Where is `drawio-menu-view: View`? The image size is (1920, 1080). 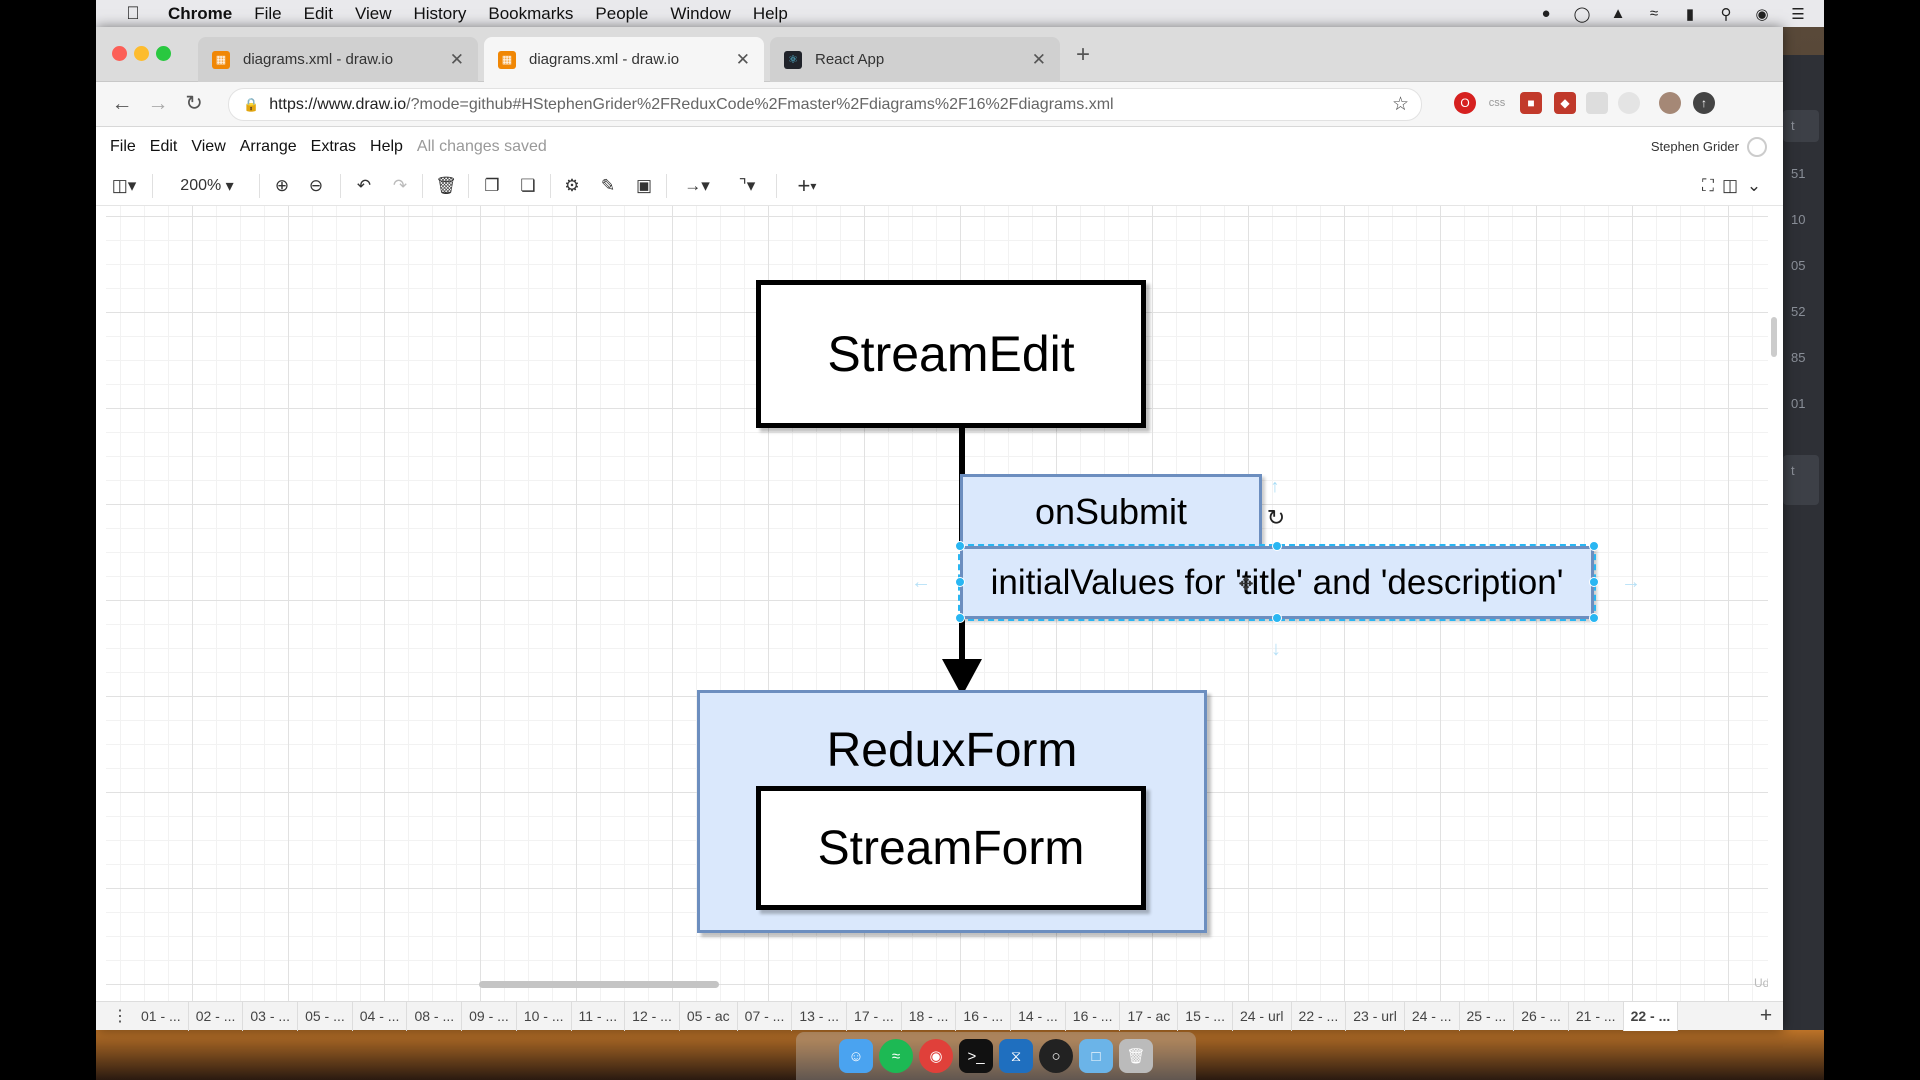 drawio-menu-view: View is located at coordinates (208, 147).